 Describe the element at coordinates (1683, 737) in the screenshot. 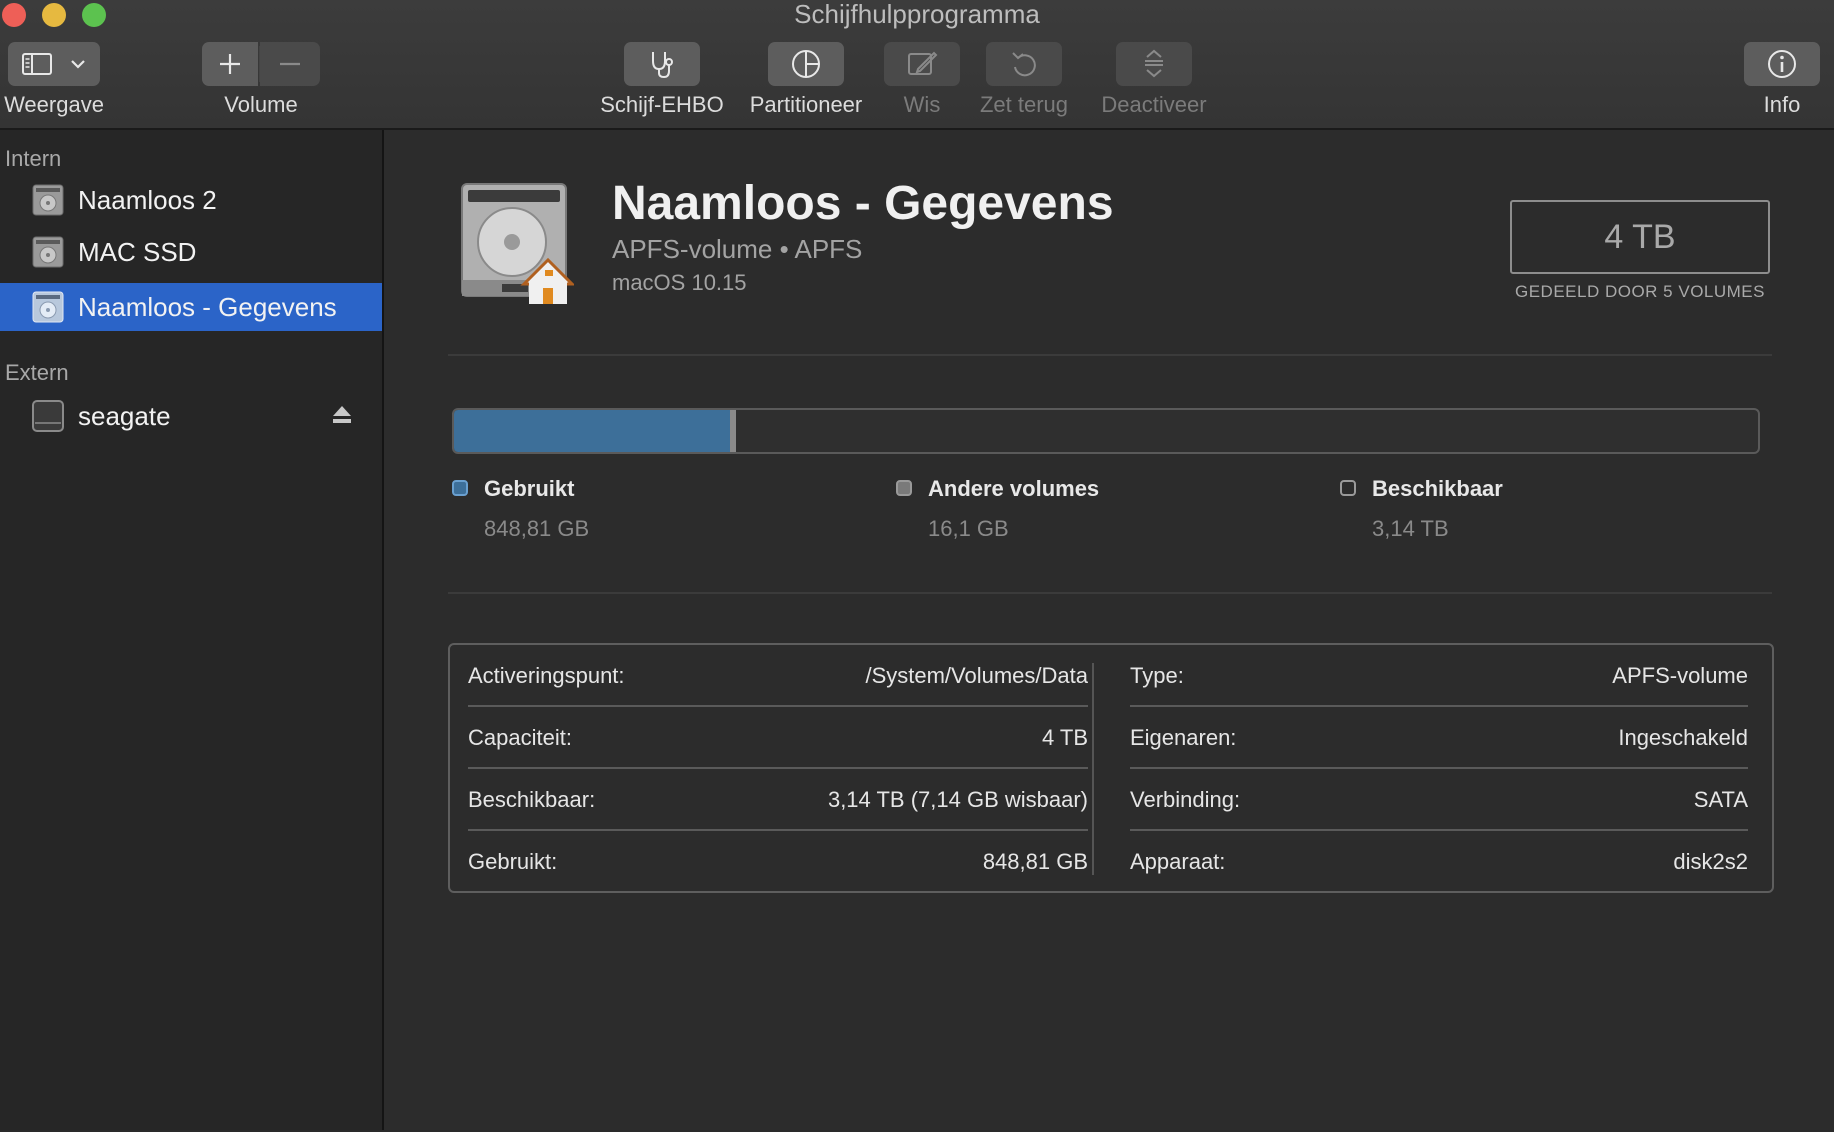

I see `info-value: Ingeschakeld` at that location.